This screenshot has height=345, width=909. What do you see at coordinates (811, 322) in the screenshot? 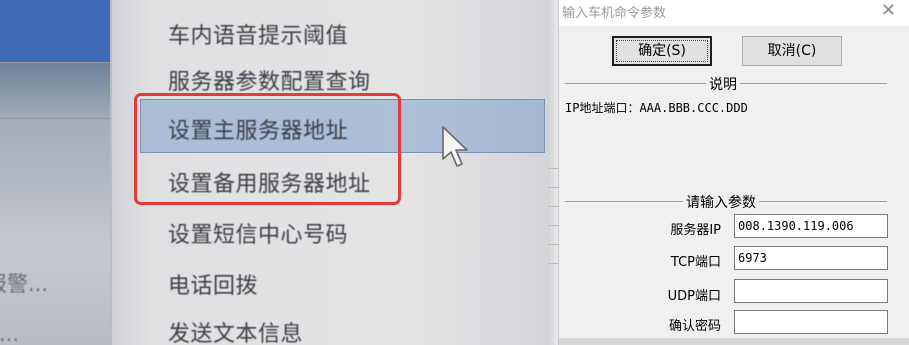
I see `confirm-password-input` at bounding box center [811, 322].